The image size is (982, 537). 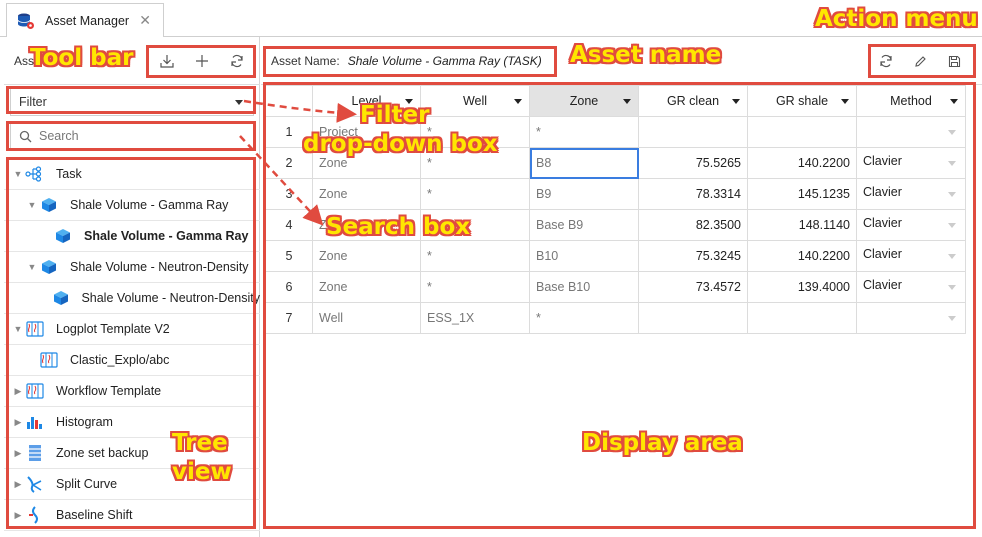 I want to click on column-header-method: Method, so click(x=911, y=101).